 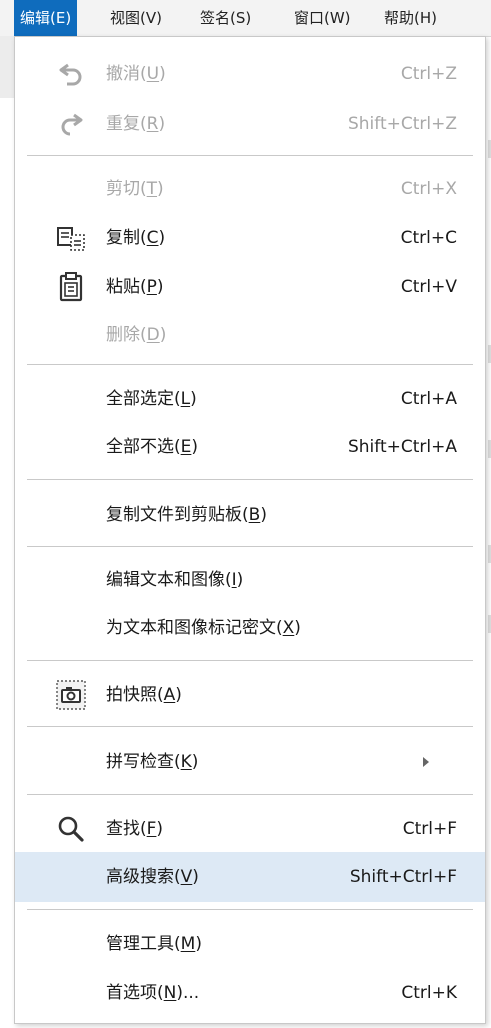 What do you see at coordinates (250, 580) in the screenshot?
I see `menu-item-edit-text-images: 编辑文本和图像(I)` at bounding box center [250, 580].